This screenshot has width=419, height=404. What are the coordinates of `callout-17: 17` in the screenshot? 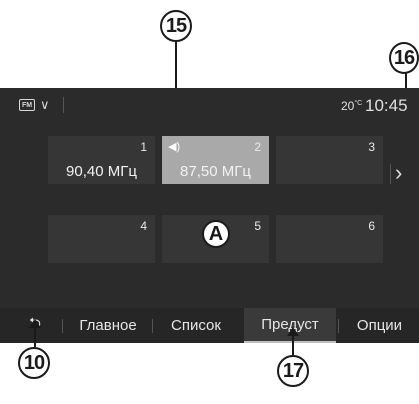 It's located at (293, 371).